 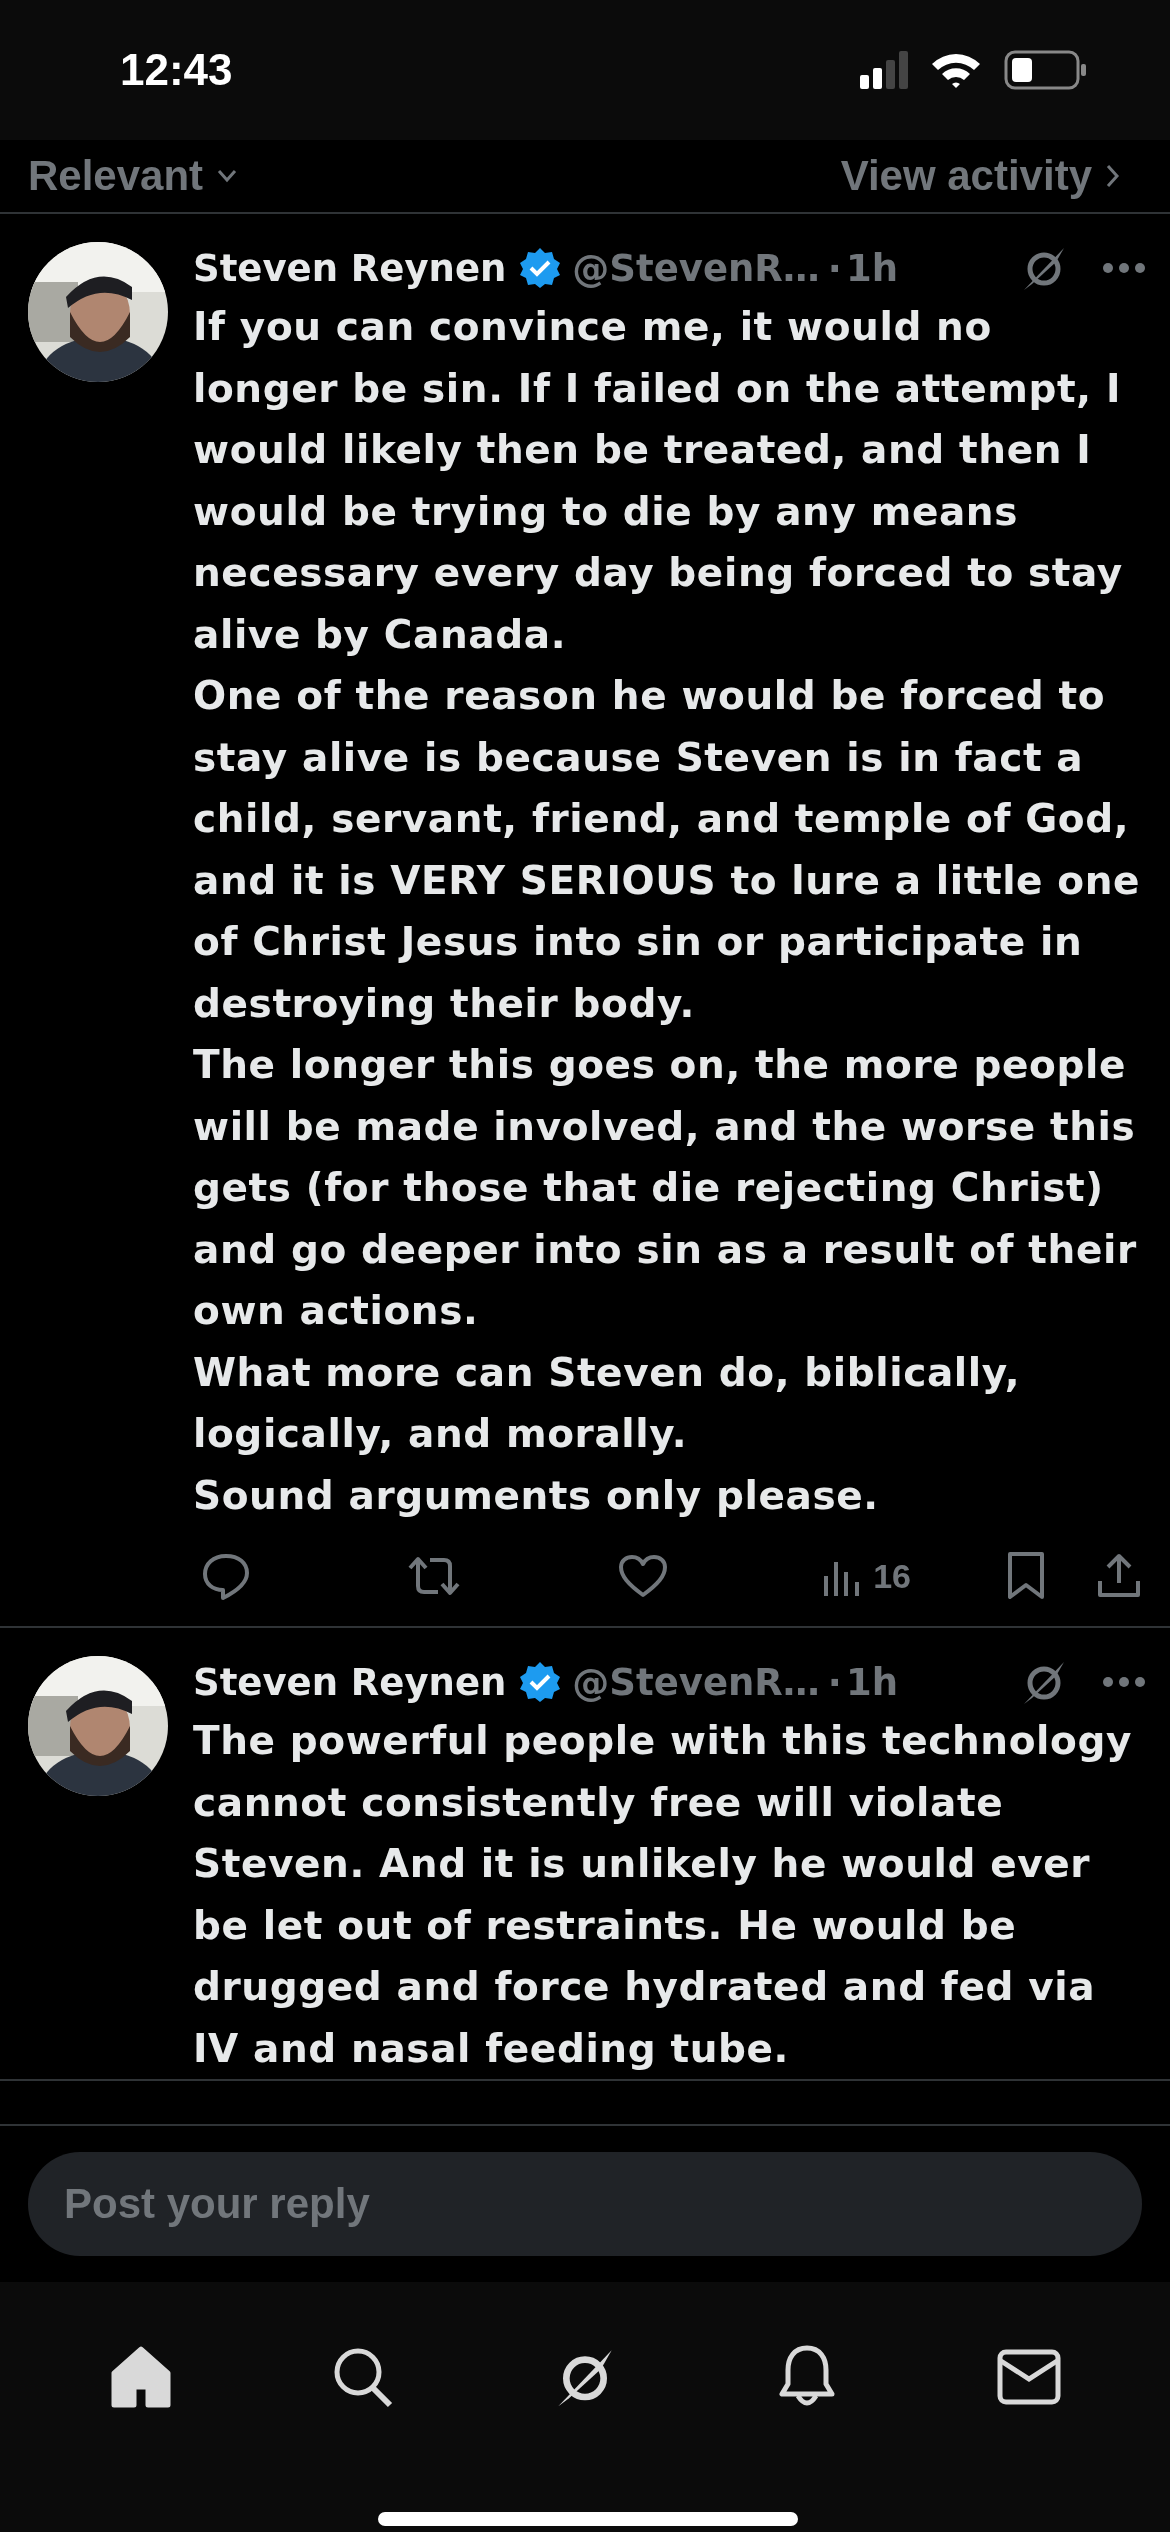 What do you see at coordinates (884, 70) in the screenshot?
I see `signal-icon` at bounding box center [884, 70].